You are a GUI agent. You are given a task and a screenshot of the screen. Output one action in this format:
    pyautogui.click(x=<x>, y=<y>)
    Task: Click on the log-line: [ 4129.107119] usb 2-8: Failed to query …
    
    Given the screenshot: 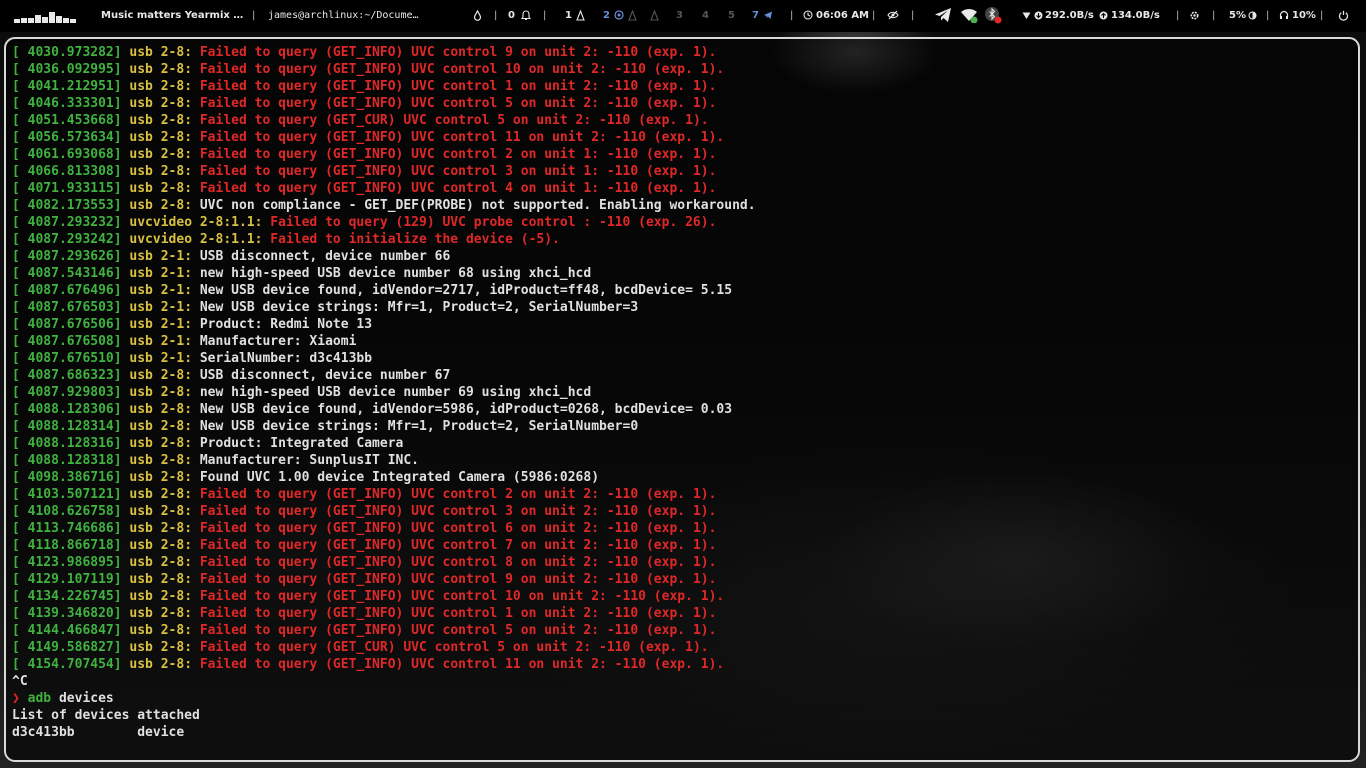 What is the action you would take?
    pyautogui.click(x=384, y=579)
    